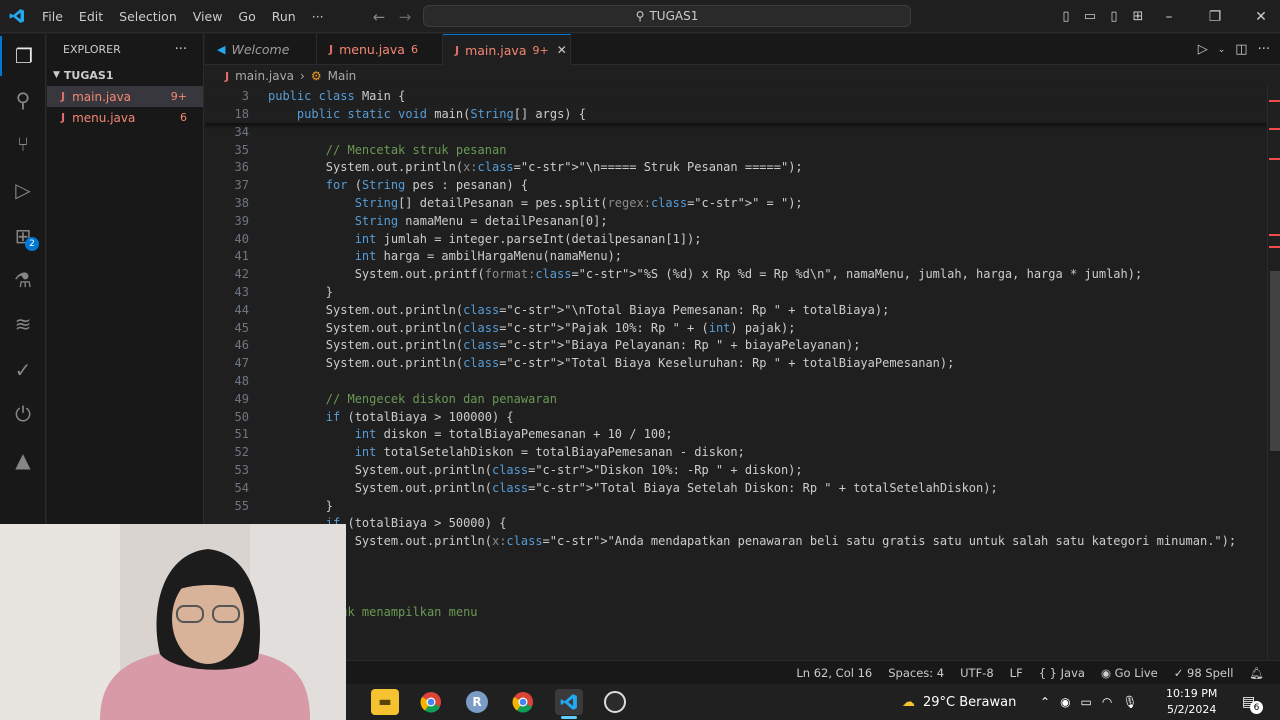 This screenshot has width=1280, height=720. Describe the element at coordinates (1016, 673) in the screenshot. I see `end-of-line: LF` at that location.